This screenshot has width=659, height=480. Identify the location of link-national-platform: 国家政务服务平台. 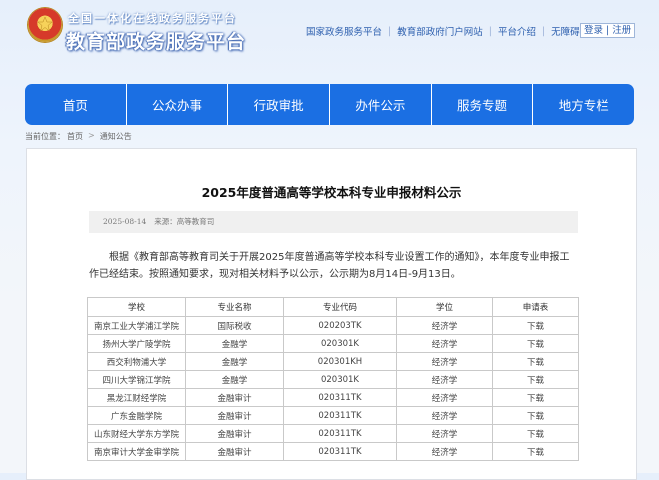
(344, 31).